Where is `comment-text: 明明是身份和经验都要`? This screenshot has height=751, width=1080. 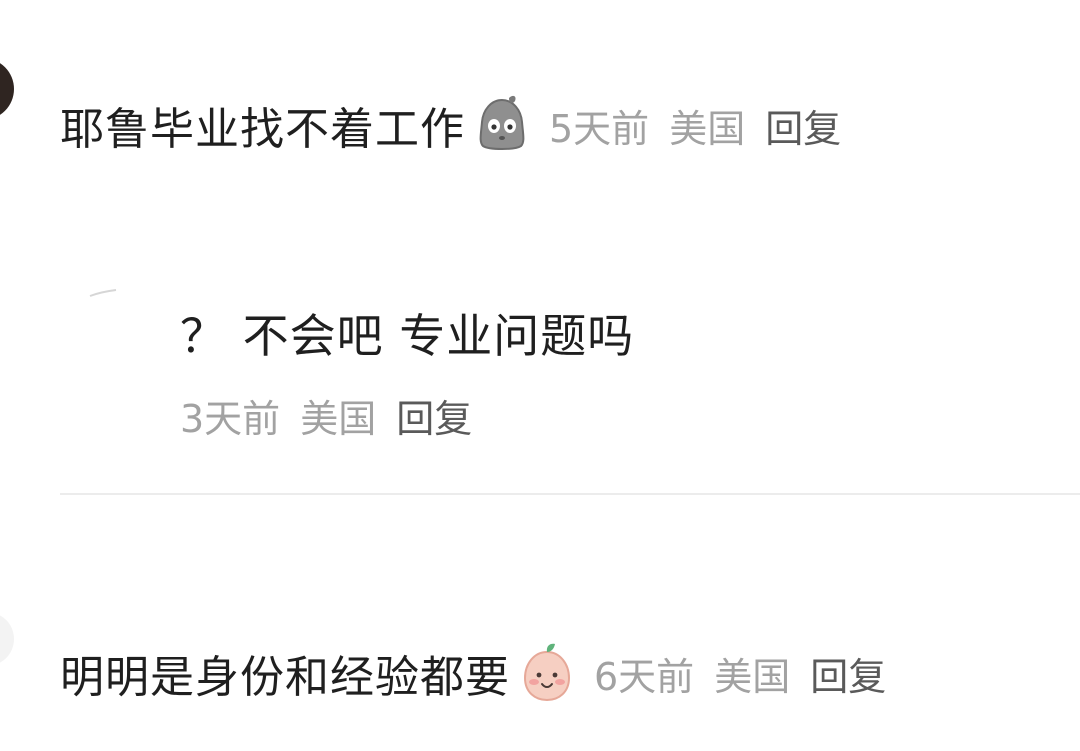 comment-text: 明明是身份和经验都要 is located at coordinates (285, 677).